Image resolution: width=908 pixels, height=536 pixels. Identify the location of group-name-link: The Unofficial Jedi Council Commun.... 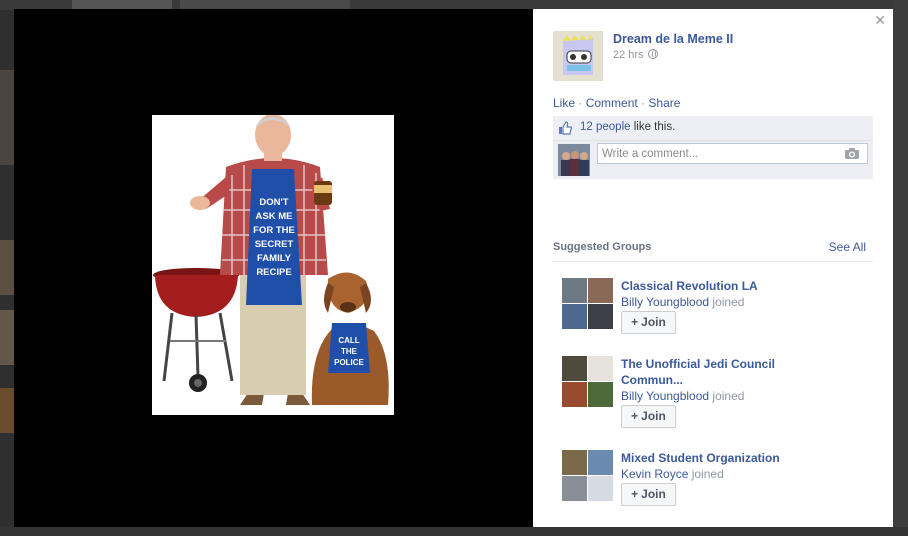
(711, 372).